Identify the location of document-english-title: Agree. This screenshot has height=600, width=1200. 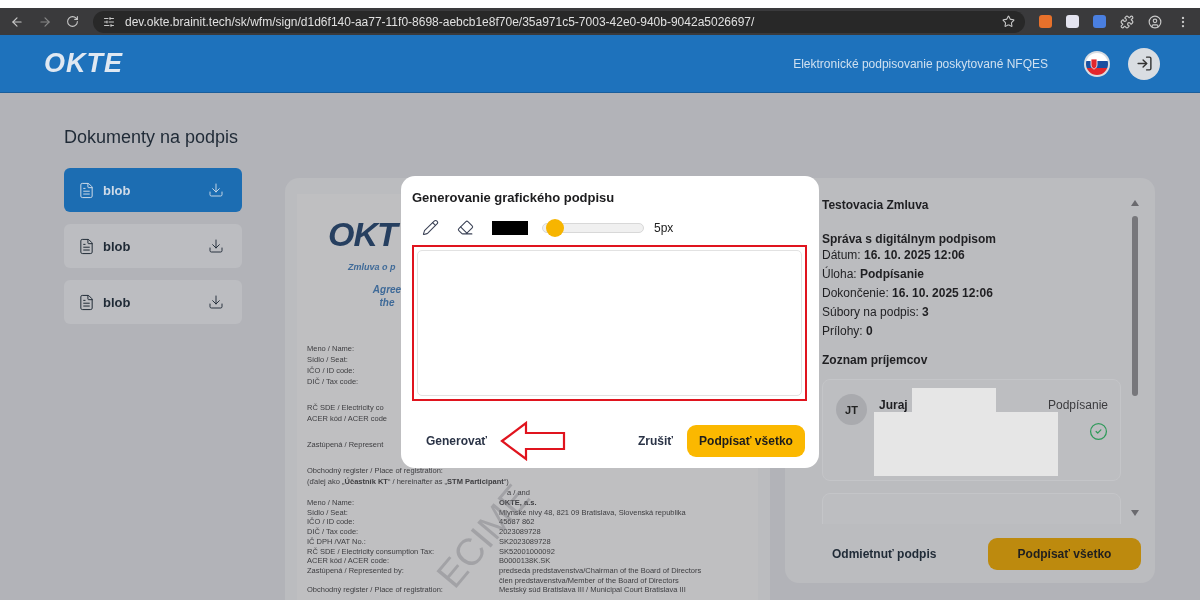
(387, 289).